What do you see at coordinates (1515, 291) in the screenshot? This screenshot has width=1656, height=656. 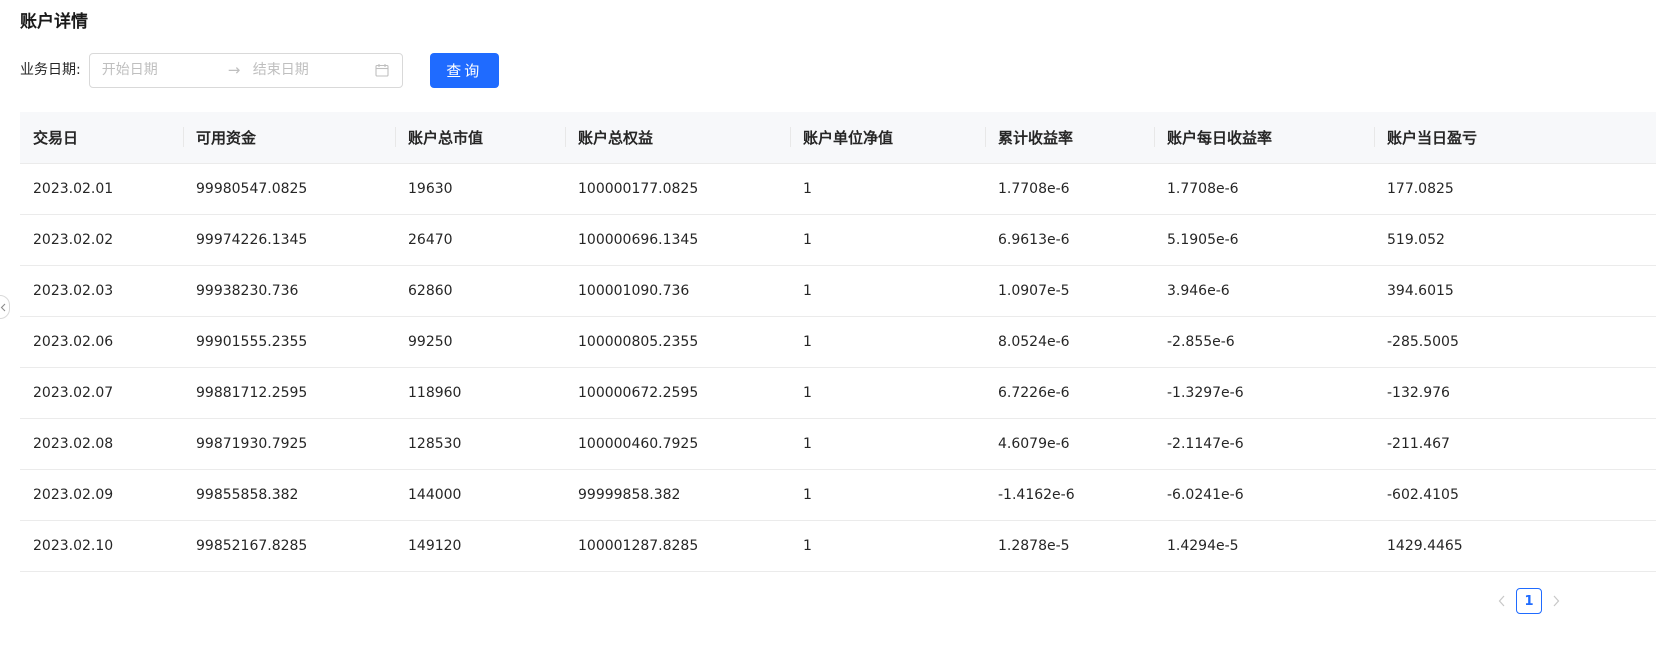 I see `table-cell: 394.6015` at bounding box center [1515, 291].